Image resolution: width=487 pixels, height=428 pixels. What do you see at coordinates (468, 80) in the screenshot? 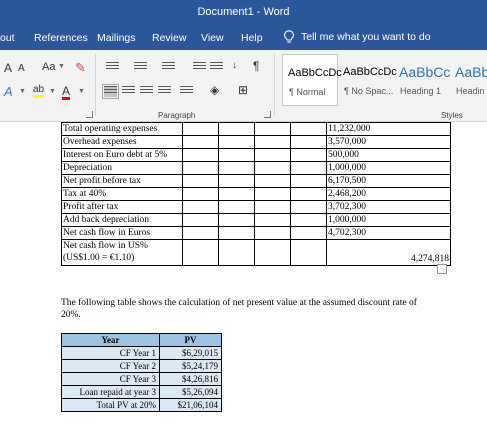
I see `style-heading-2: AaBbCc Headin` at bounding box center [468, 80].